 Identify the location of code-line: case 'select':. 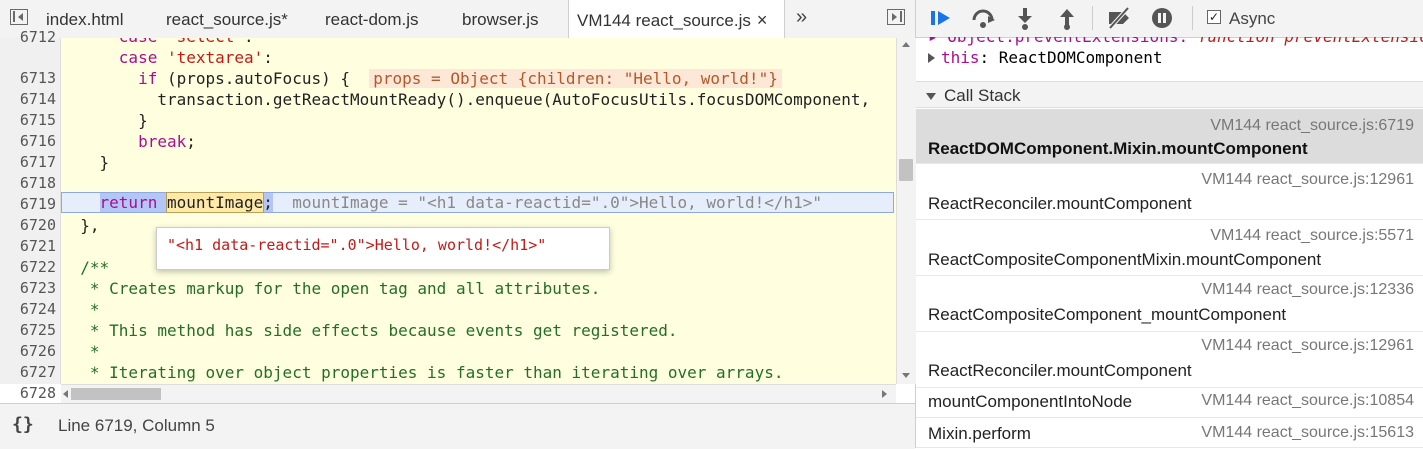
(157, 42).